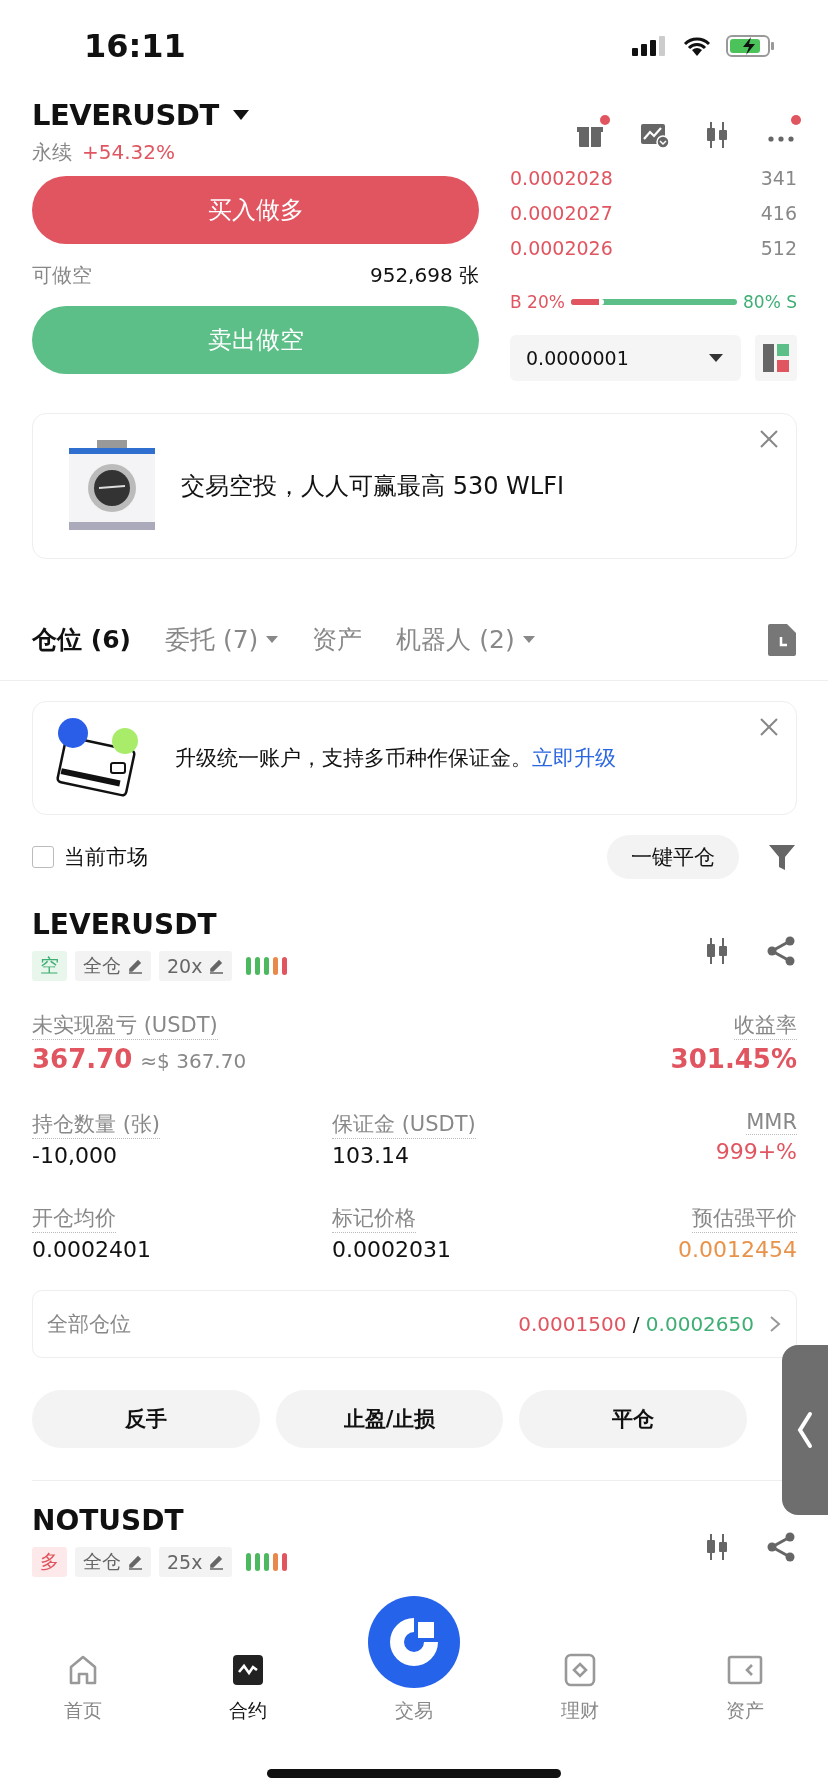  What do you see at coordinates (125, 115) in the screenshot?
I see `symbol-title: LEVERUSDT` at bounding box center [125, 115].